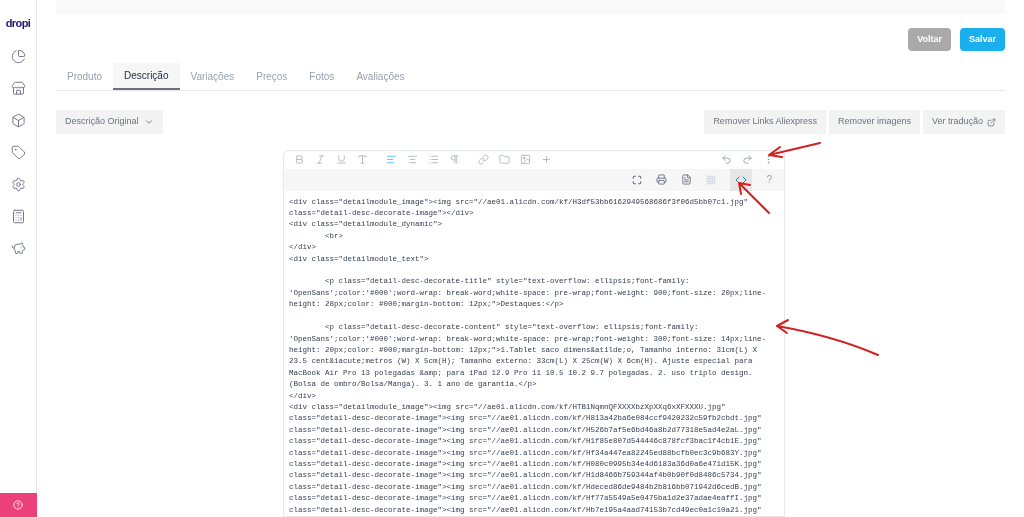 The image size is (1024, 517). Describe the element at coordinates (982, 39) in the screenshot. I see `save-button: Salvar` at that location.